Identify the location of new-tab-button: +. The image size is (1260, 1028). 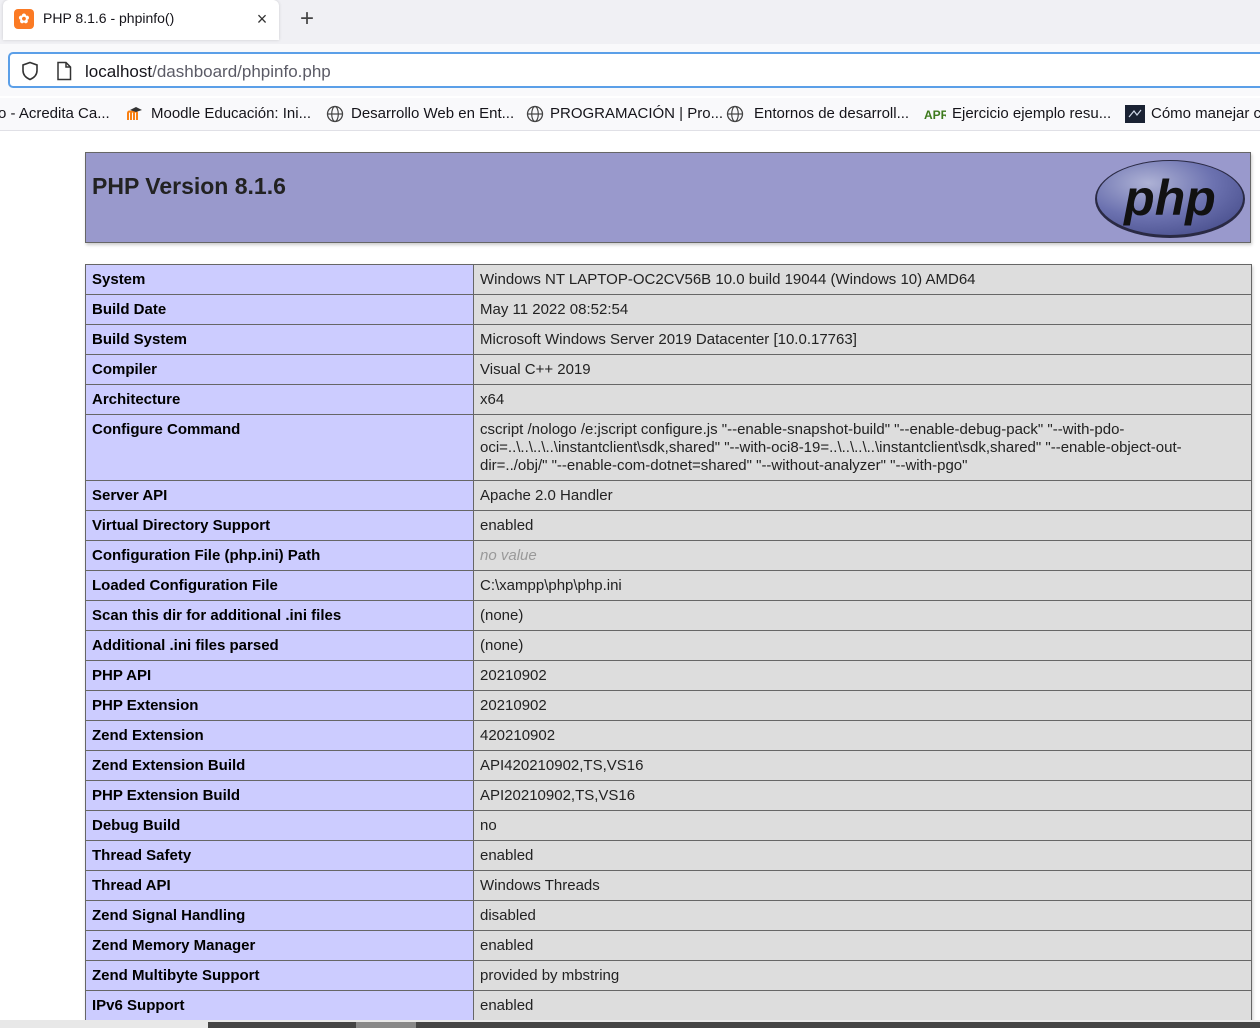
(307, 20).